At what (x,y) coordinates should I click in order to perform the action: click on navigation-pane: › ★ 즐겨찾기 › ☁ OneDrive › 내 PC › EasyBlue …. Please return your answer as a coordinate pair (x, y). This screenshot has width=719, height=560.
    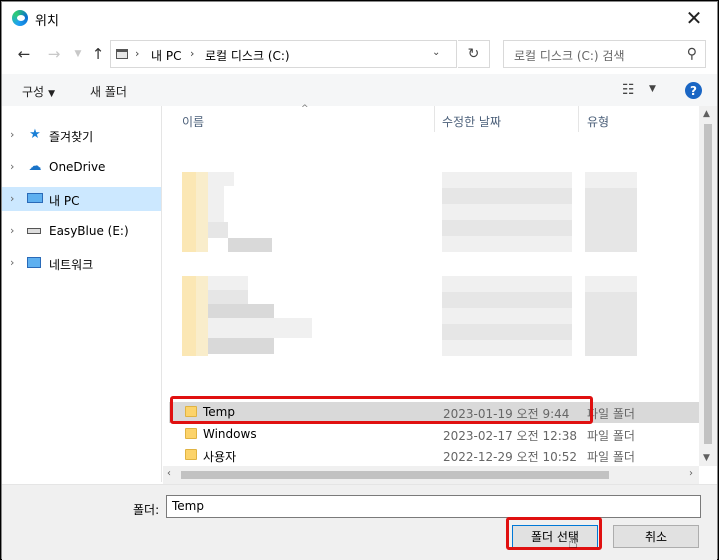
    Looking at the image, I should click on (82, 294).